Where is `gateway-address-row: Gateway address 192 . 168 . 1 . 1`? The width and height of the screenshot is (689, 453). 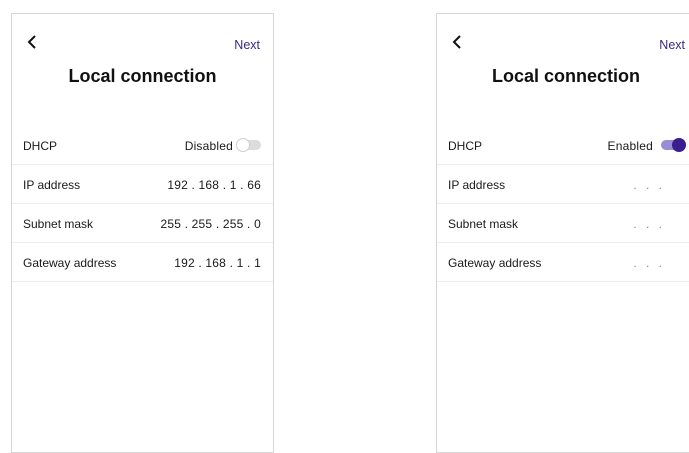 gateway-address-row: Gateway address 192 . 168 . 1 . 1 is located at coordinates (142, 262).